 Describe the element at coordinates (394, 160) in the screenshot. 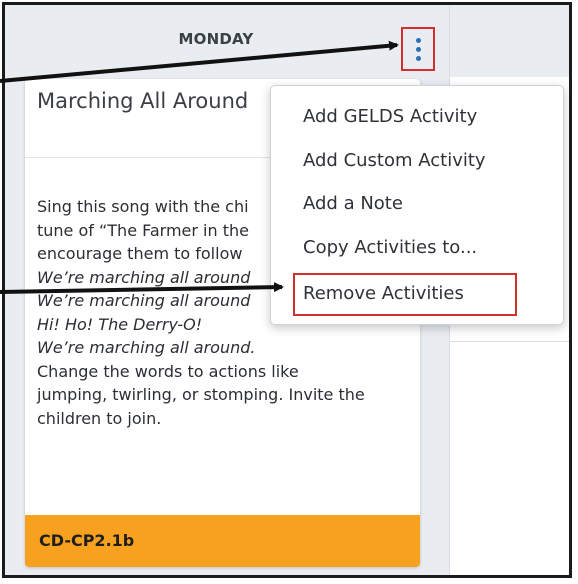

I see `menu-item-add-custom-activity: Add Custom Activity` at that location.